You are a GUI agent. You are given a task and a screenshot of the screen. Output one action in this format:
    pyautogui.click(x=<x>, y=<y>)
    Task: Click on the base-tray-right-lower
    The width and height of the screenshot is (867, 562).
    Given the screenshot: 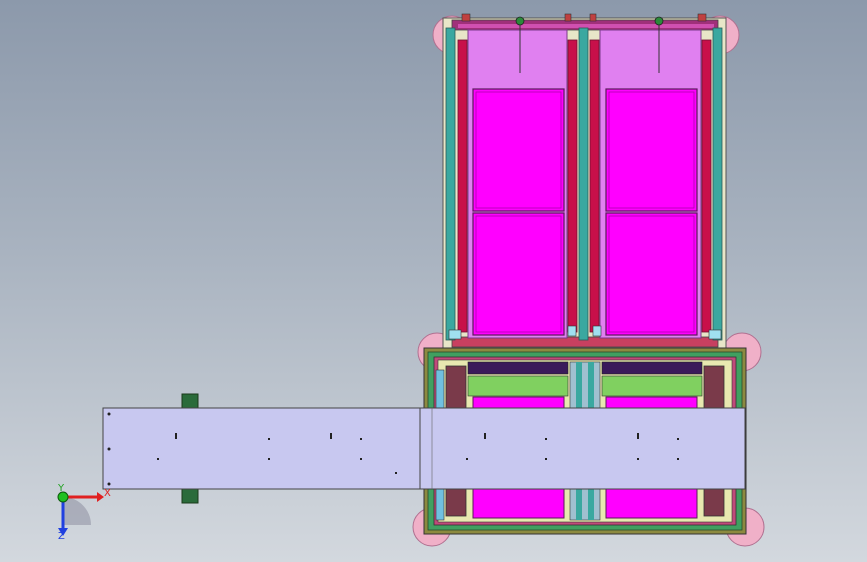 What is the action you would take?
    pyautogui.click(x=651, y=503)
    